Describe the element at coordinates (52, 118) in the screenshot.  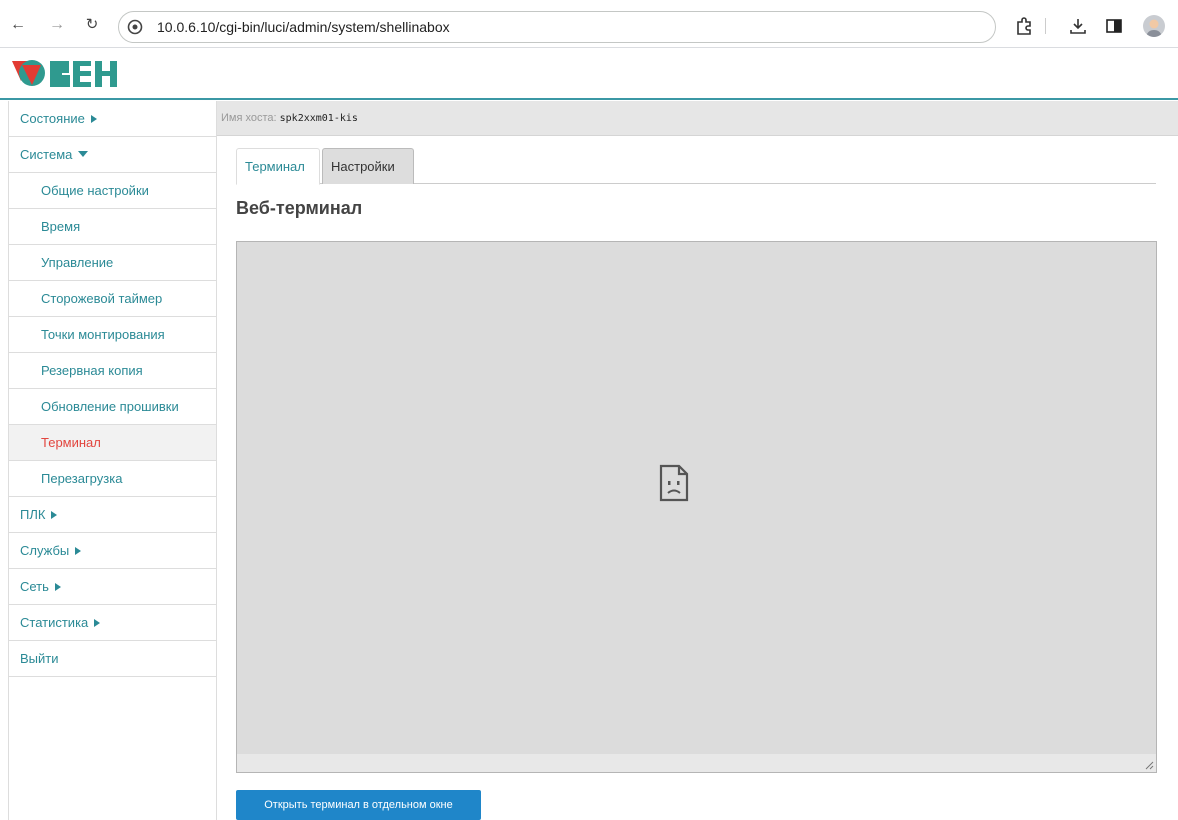
I see `menu-label: Состояние` at that location.